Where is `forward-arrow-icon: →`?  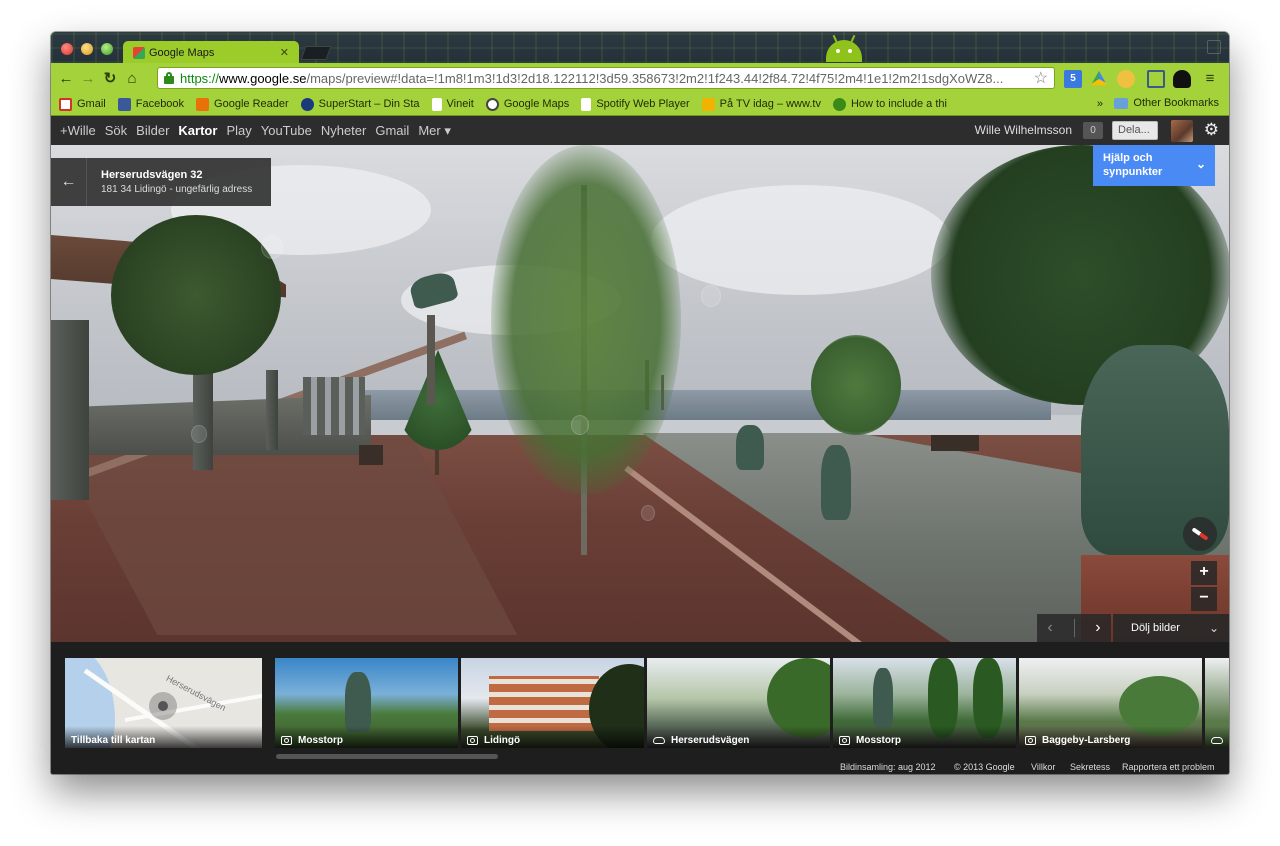 forward-arrow-icon: → is located at coordinates (88, 78).